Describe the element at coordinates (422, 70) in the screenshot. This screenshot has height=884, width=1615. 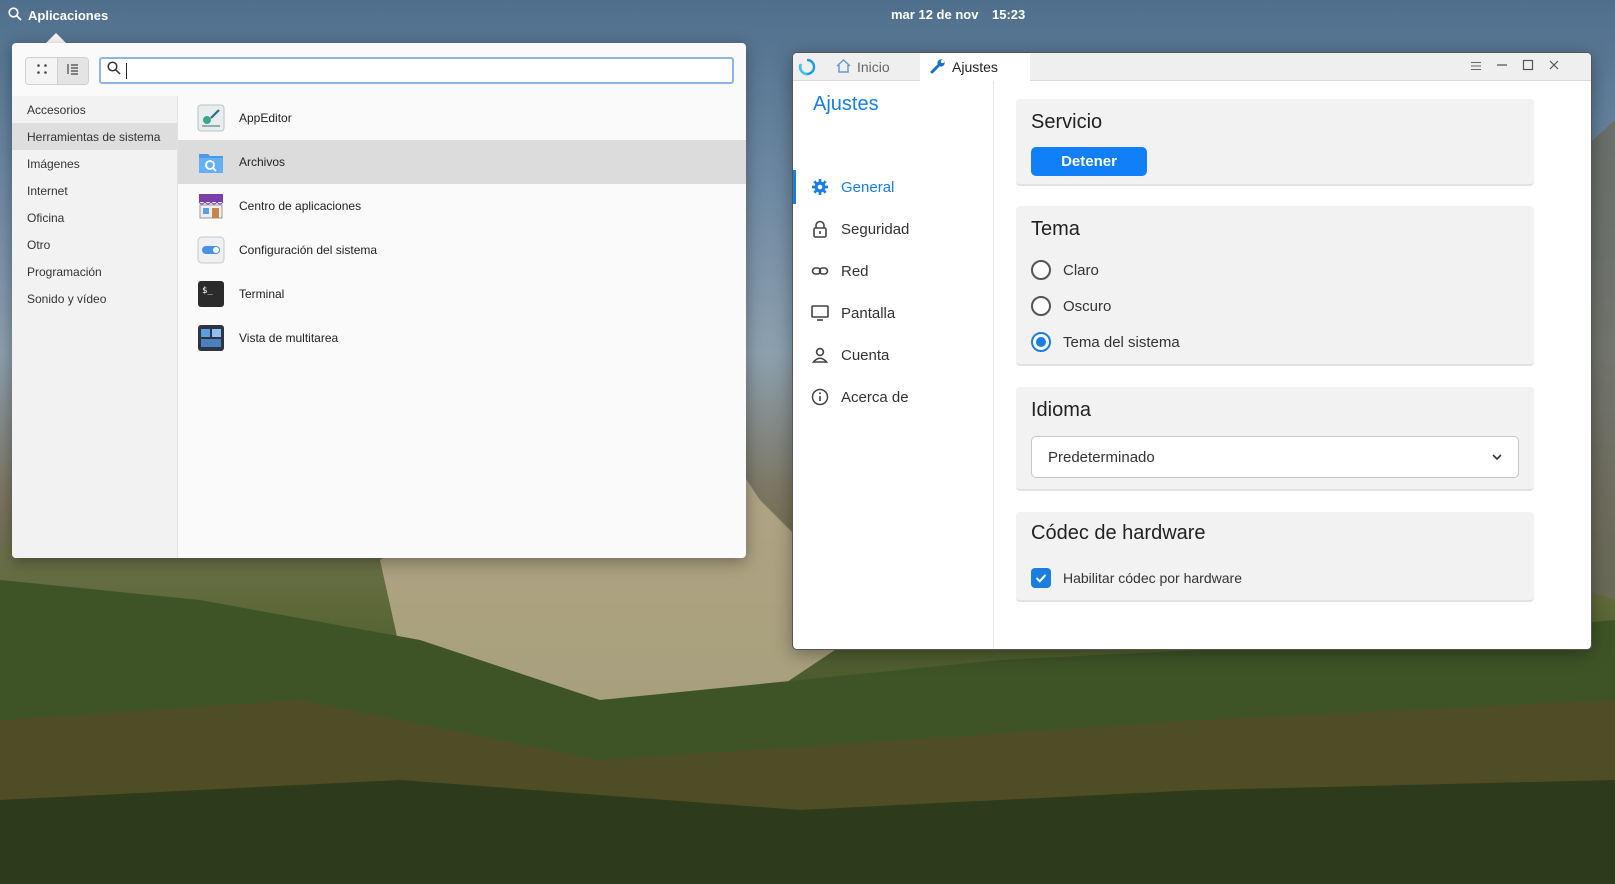
I see `search-input` at that location.